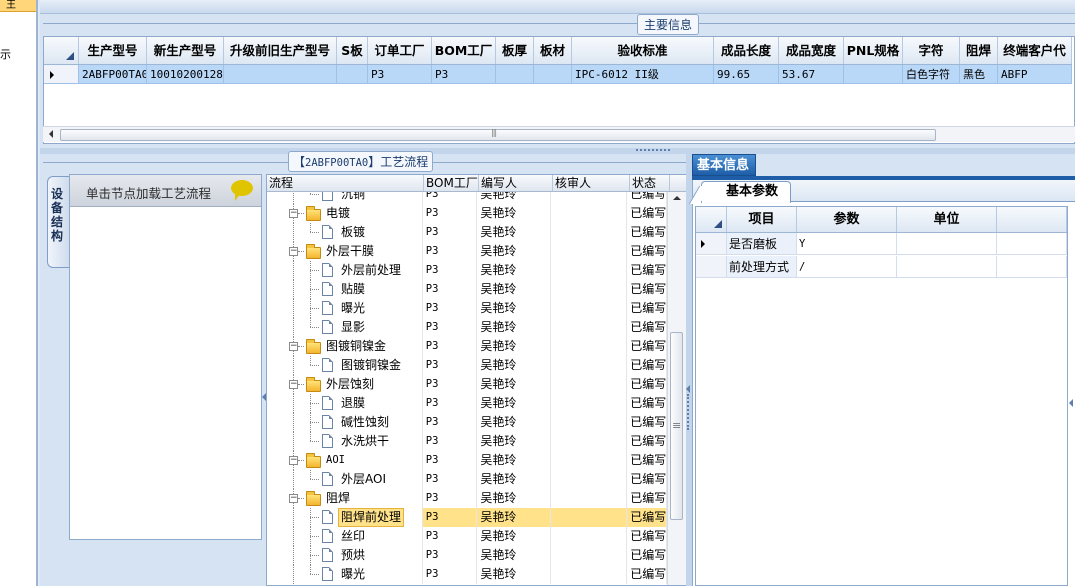 The image size is (1075, 586). What do you see at coordinates (335, 460) in the screenshot?
I see `tree-node-label: AOI` at bounding box center [335, 460].